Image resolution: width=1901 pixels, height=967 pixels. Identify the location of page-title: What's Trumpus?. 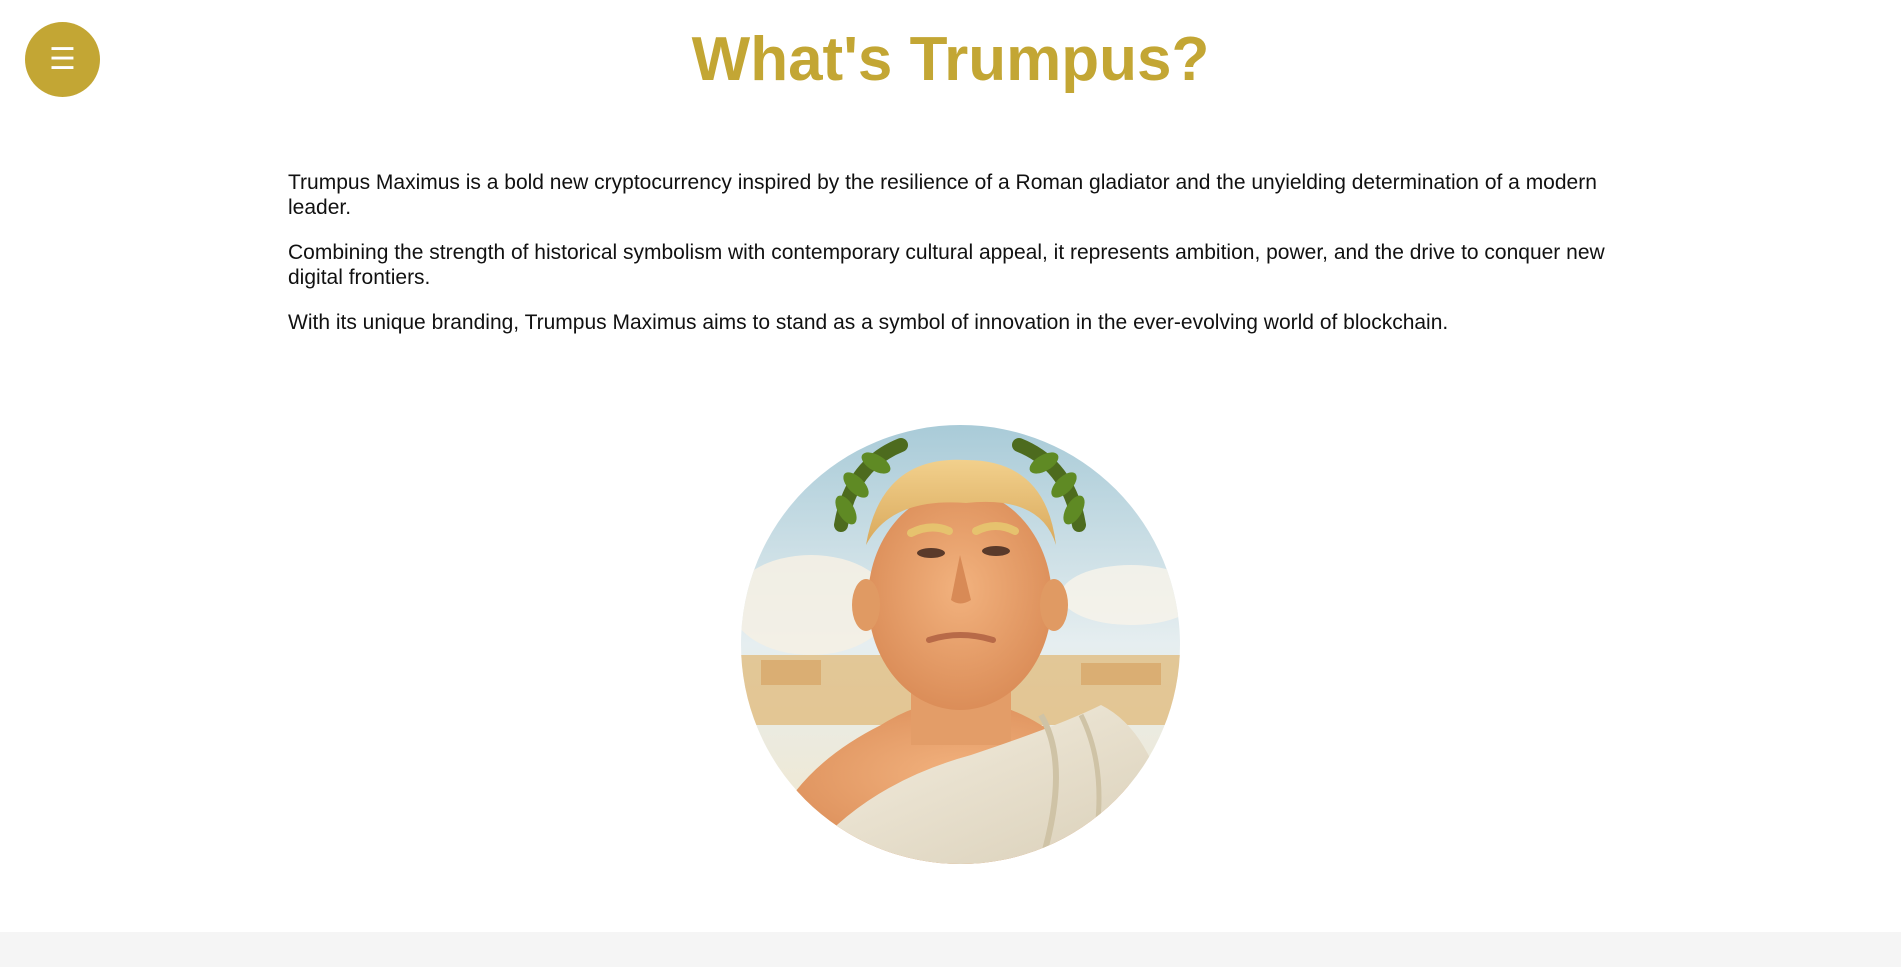
(950, 59).